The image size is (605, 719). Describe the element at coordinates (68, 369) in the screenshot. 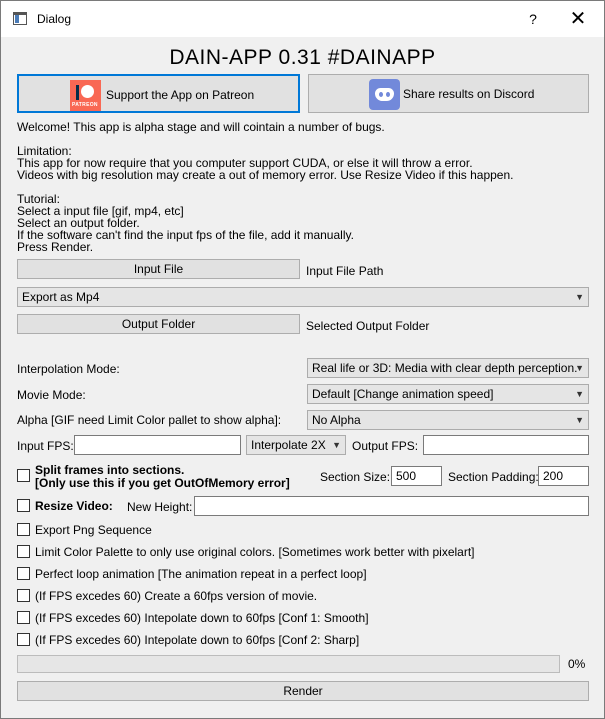

I see `interpolation-mode-label: Interpolation Mode:` at that location.